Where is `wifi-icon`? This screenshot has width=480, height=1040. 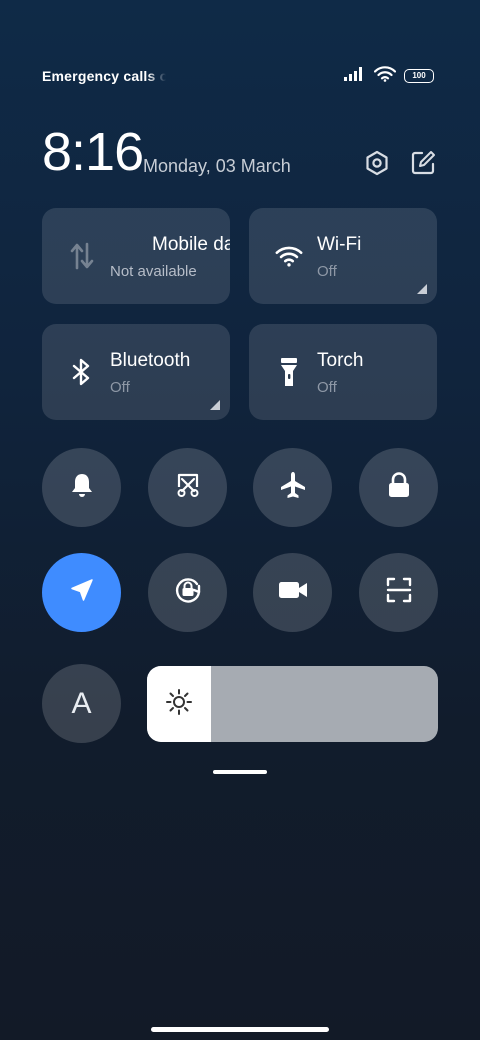
wifi-icon is located at coordinates (289, 256).